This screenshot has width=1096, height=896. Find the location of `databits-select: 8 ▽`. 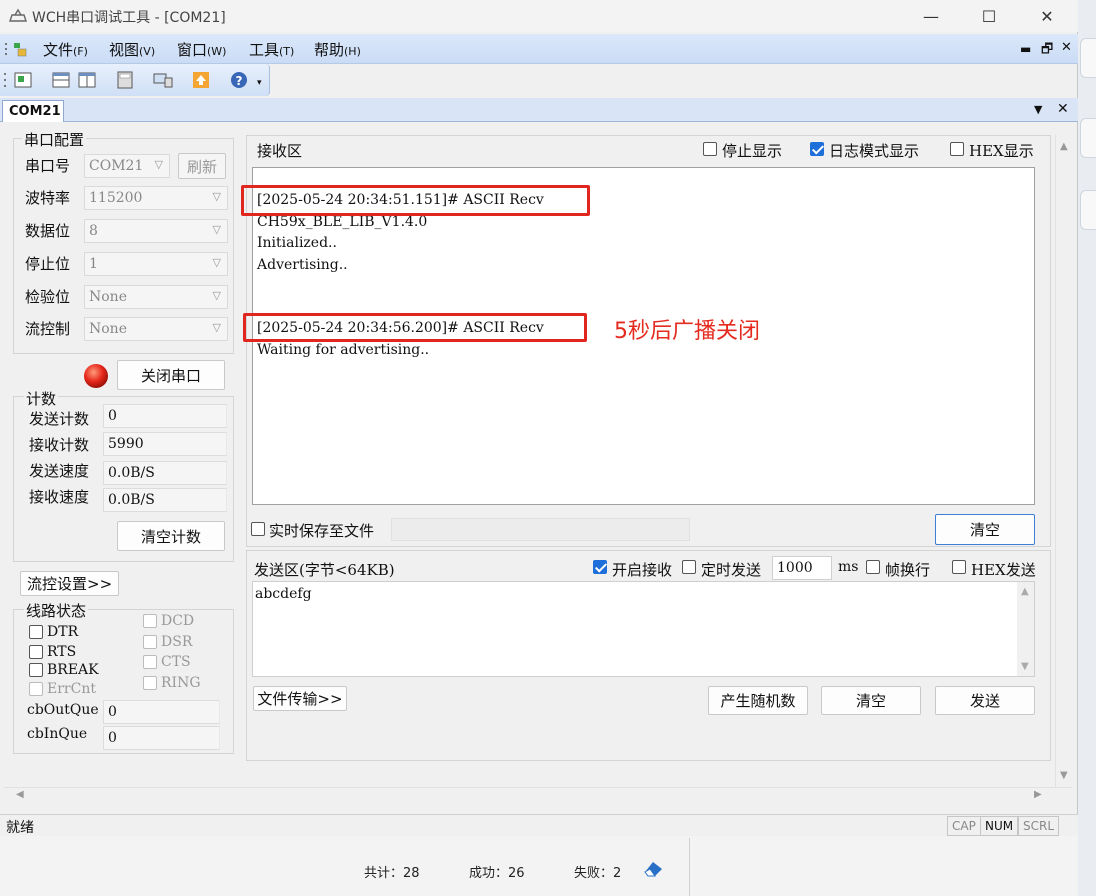

databits-select: 8 ▽ is located at coordinates (156, 231).